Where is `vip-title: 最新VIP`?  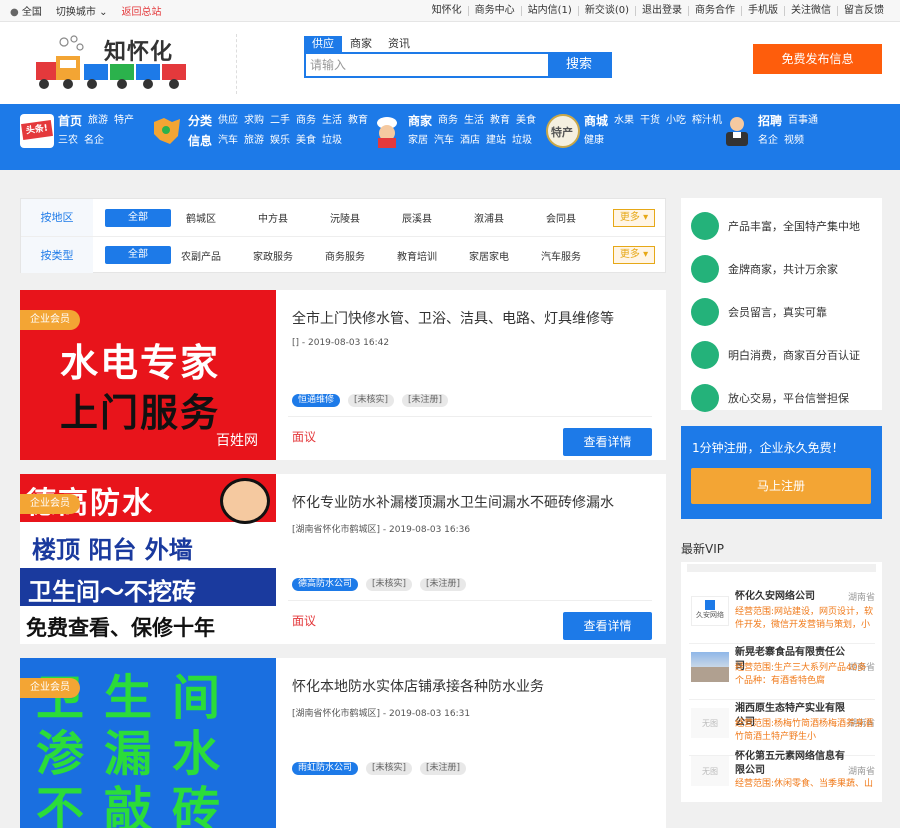 vip-title: 最新VIP is located at coordinates (702, 549).